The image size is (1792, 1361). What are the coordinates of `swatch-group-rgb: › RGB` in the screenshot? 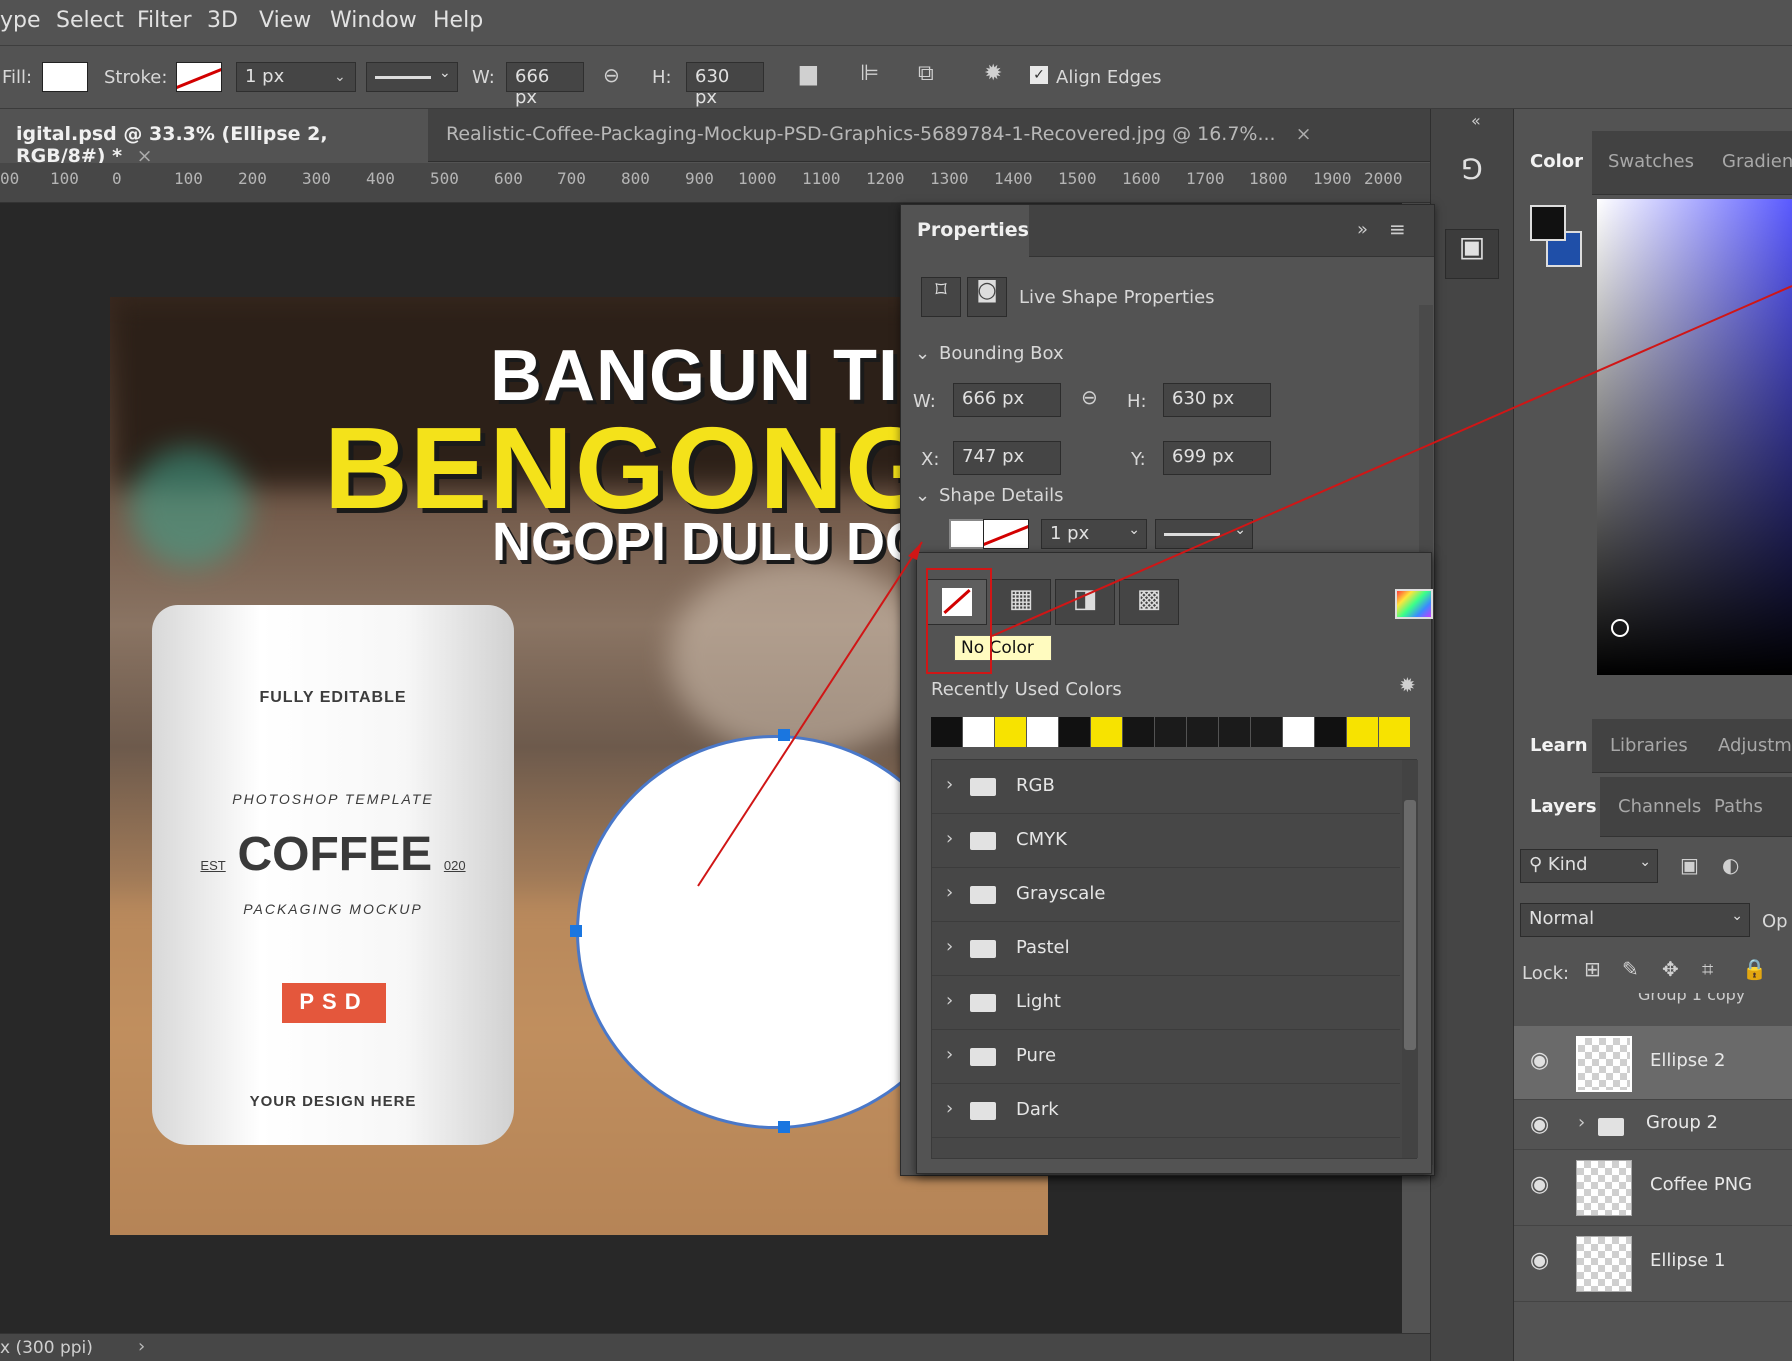 It's located at (1166, 787).